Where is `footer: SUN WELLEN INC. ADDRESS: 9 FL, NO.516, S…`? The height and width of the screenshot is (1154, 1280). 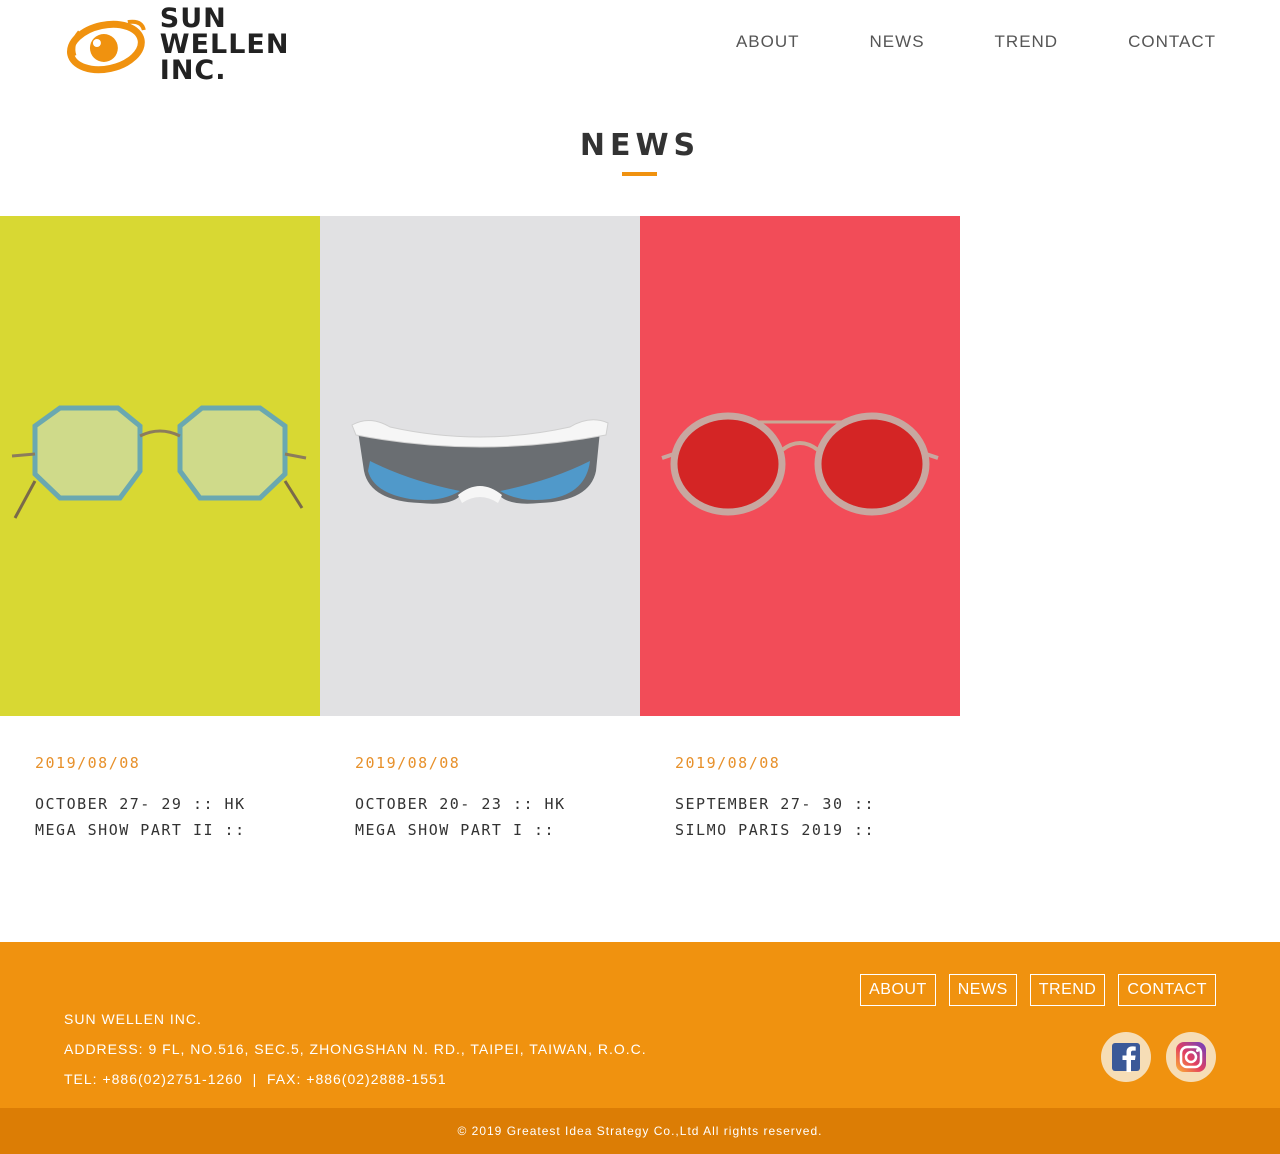 footer: SUN WELLEN INC. ADDRESS: 9 FL, NO.516, S… is located at coordinates (640, 1025).